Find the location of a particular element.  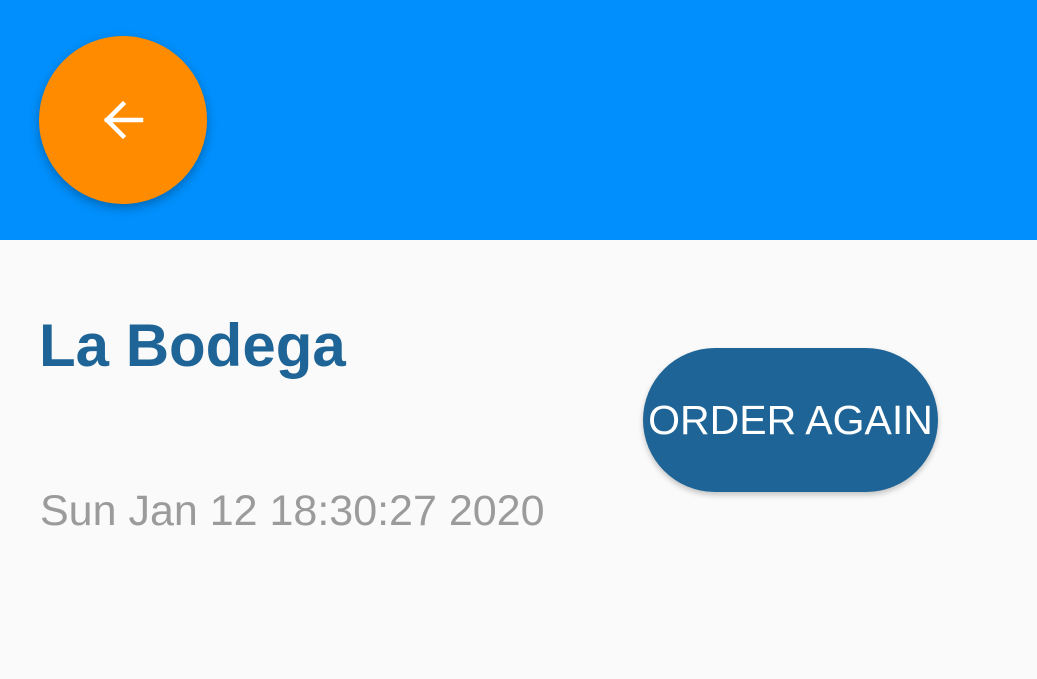

order-date: Sun Jan 12 18:30:27 2020 is located at coordinates (292, 511).